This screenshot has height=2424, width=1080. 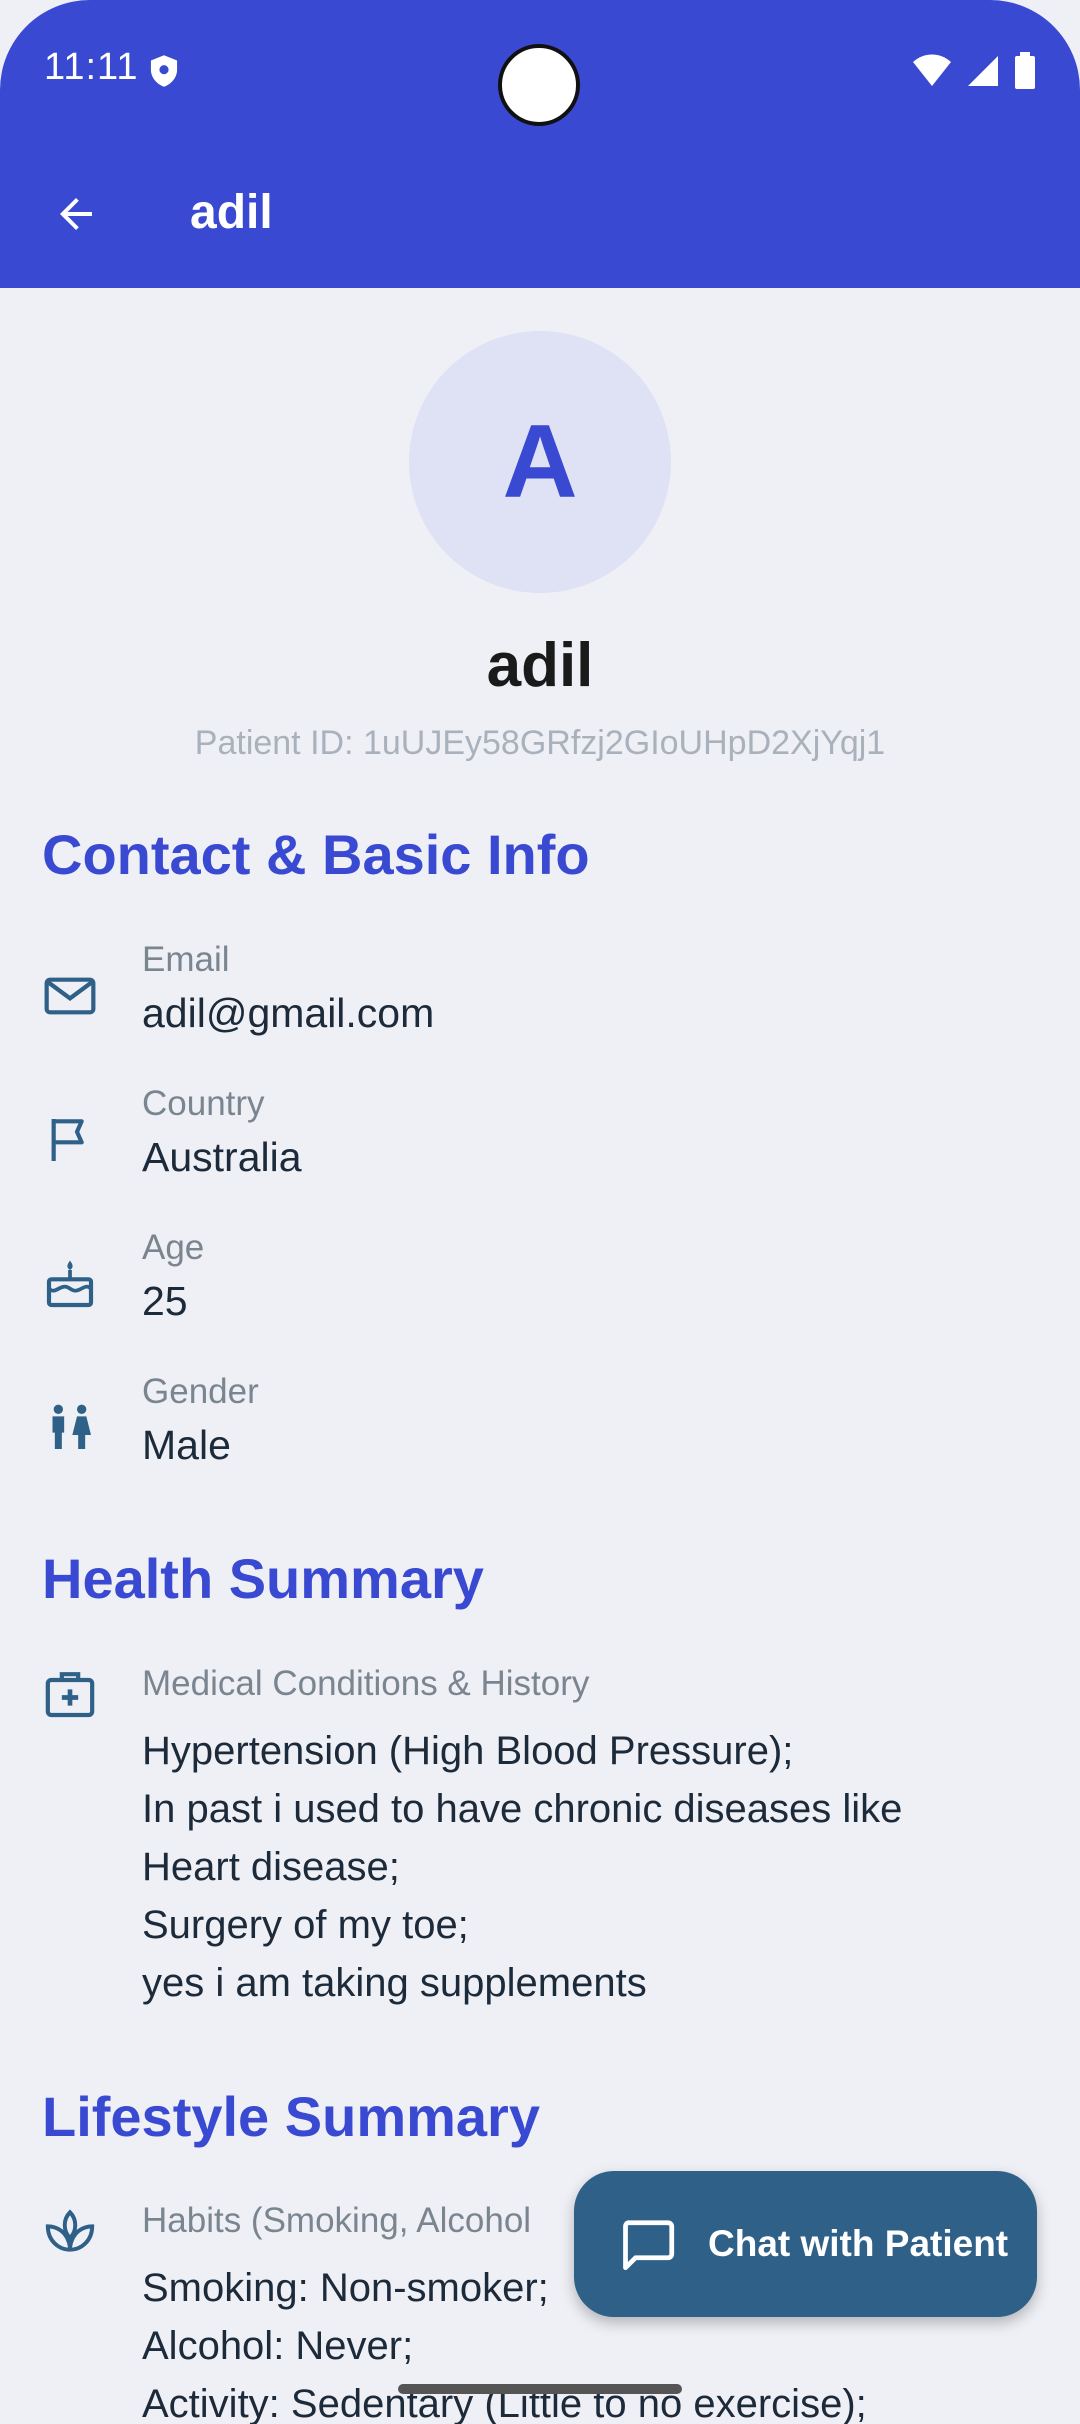 I want to click on back-button, so click(x=76, y=214).